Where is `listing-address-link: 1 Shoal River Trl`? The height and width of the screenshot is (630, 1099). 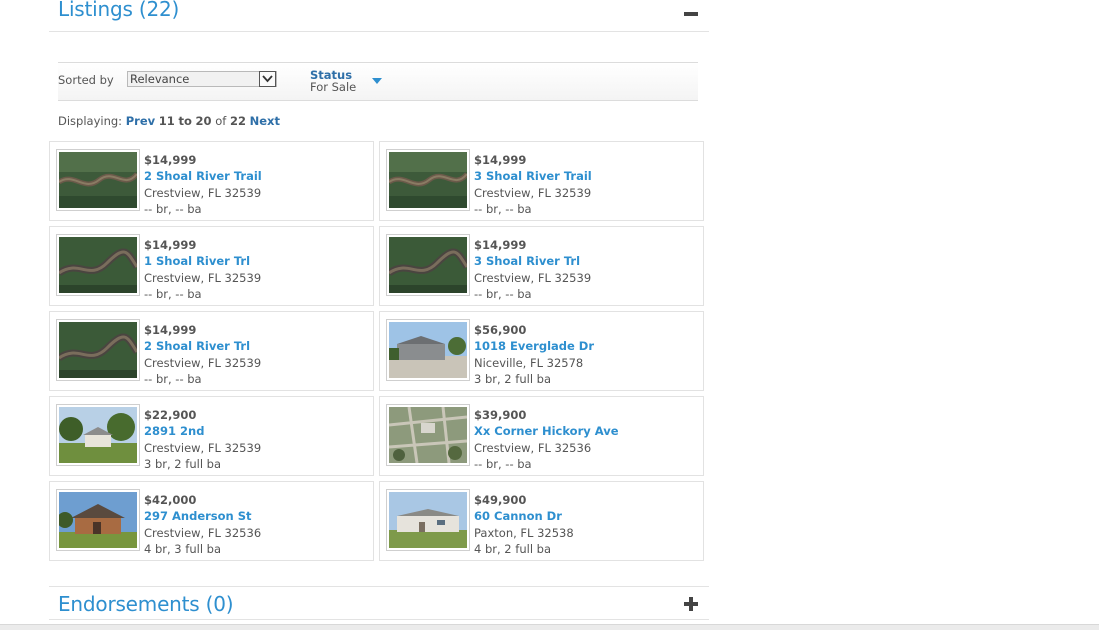
listing-address-link: 1 Shoal River Trl is located at coordinates (202, 261).